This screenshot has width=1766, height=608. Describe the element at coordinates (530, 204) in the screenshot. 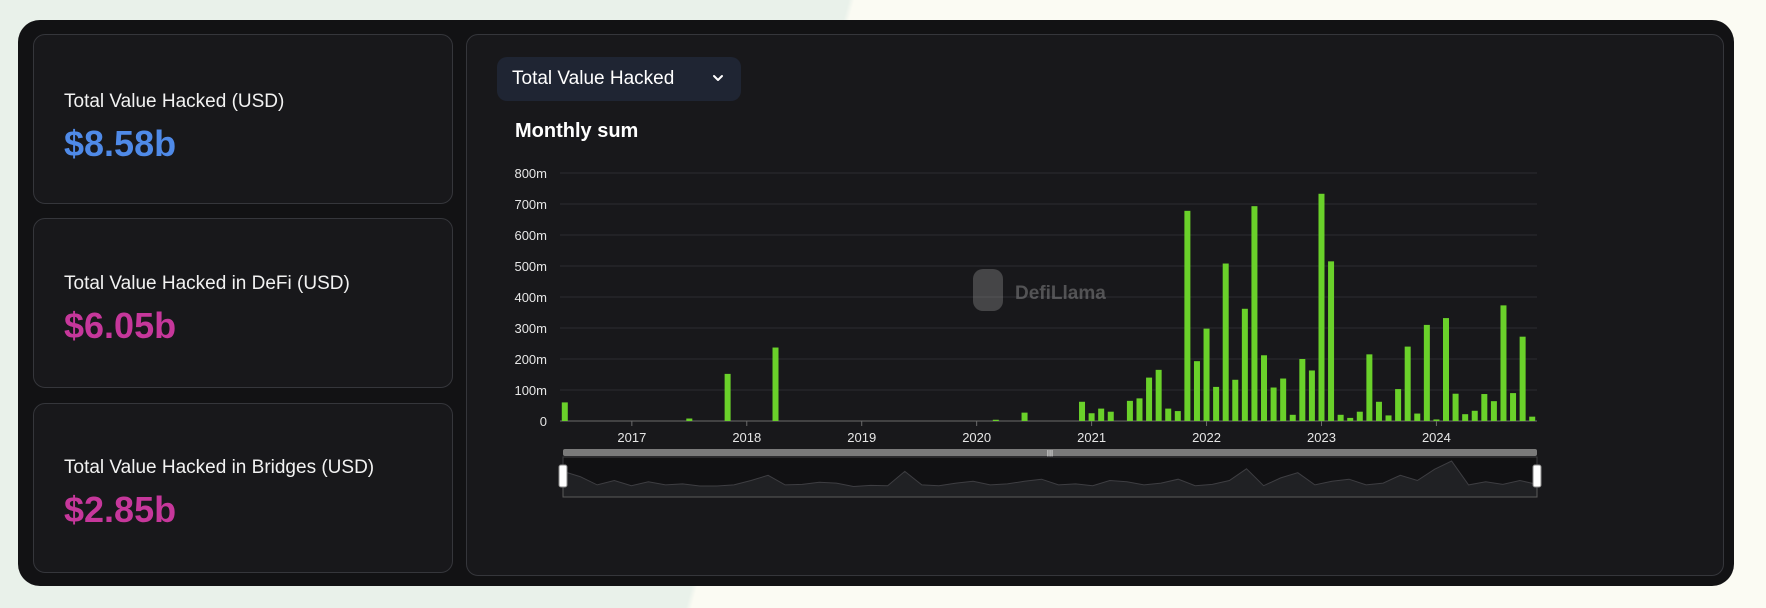

I see `y-tick-label: 700m` at that location.